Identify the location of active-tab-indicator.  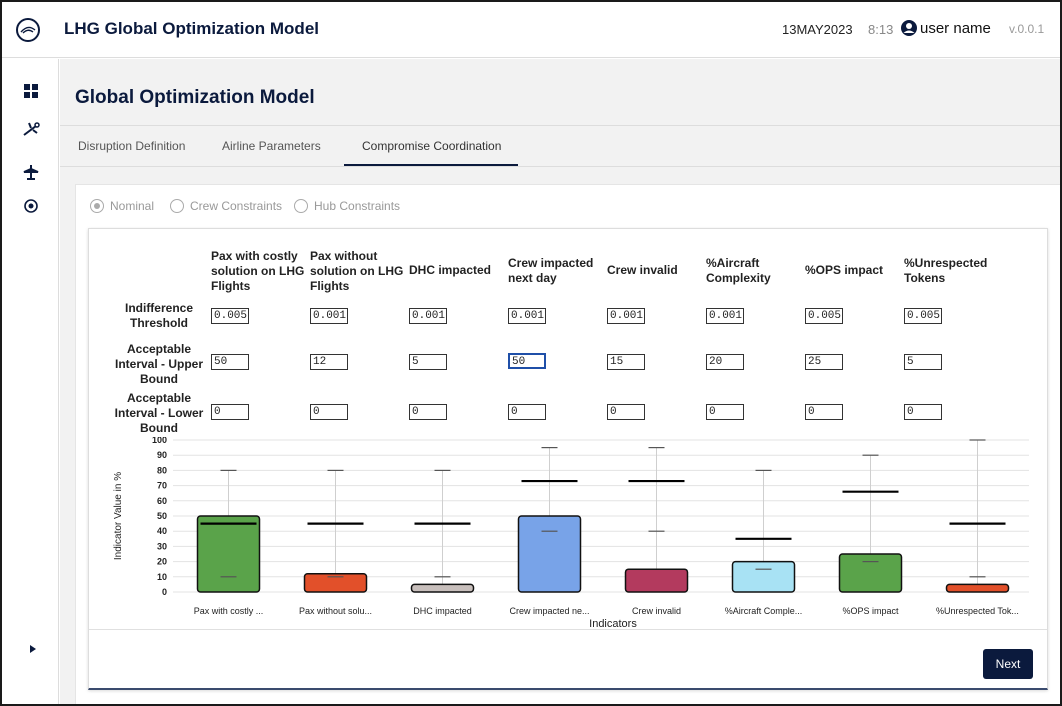
(431, 165).